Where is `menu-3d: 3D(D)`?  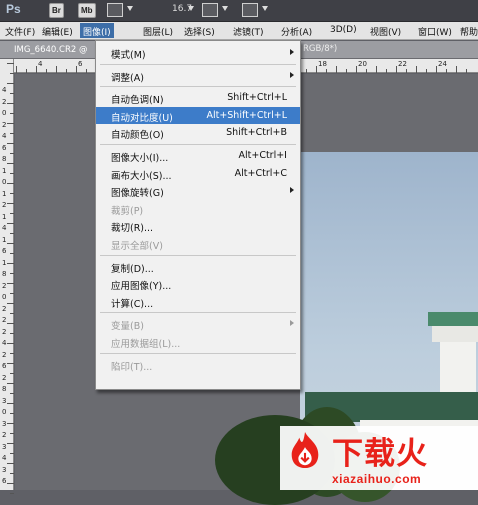 menu-3d: 3D(D) is located at coordinates (343, 30).